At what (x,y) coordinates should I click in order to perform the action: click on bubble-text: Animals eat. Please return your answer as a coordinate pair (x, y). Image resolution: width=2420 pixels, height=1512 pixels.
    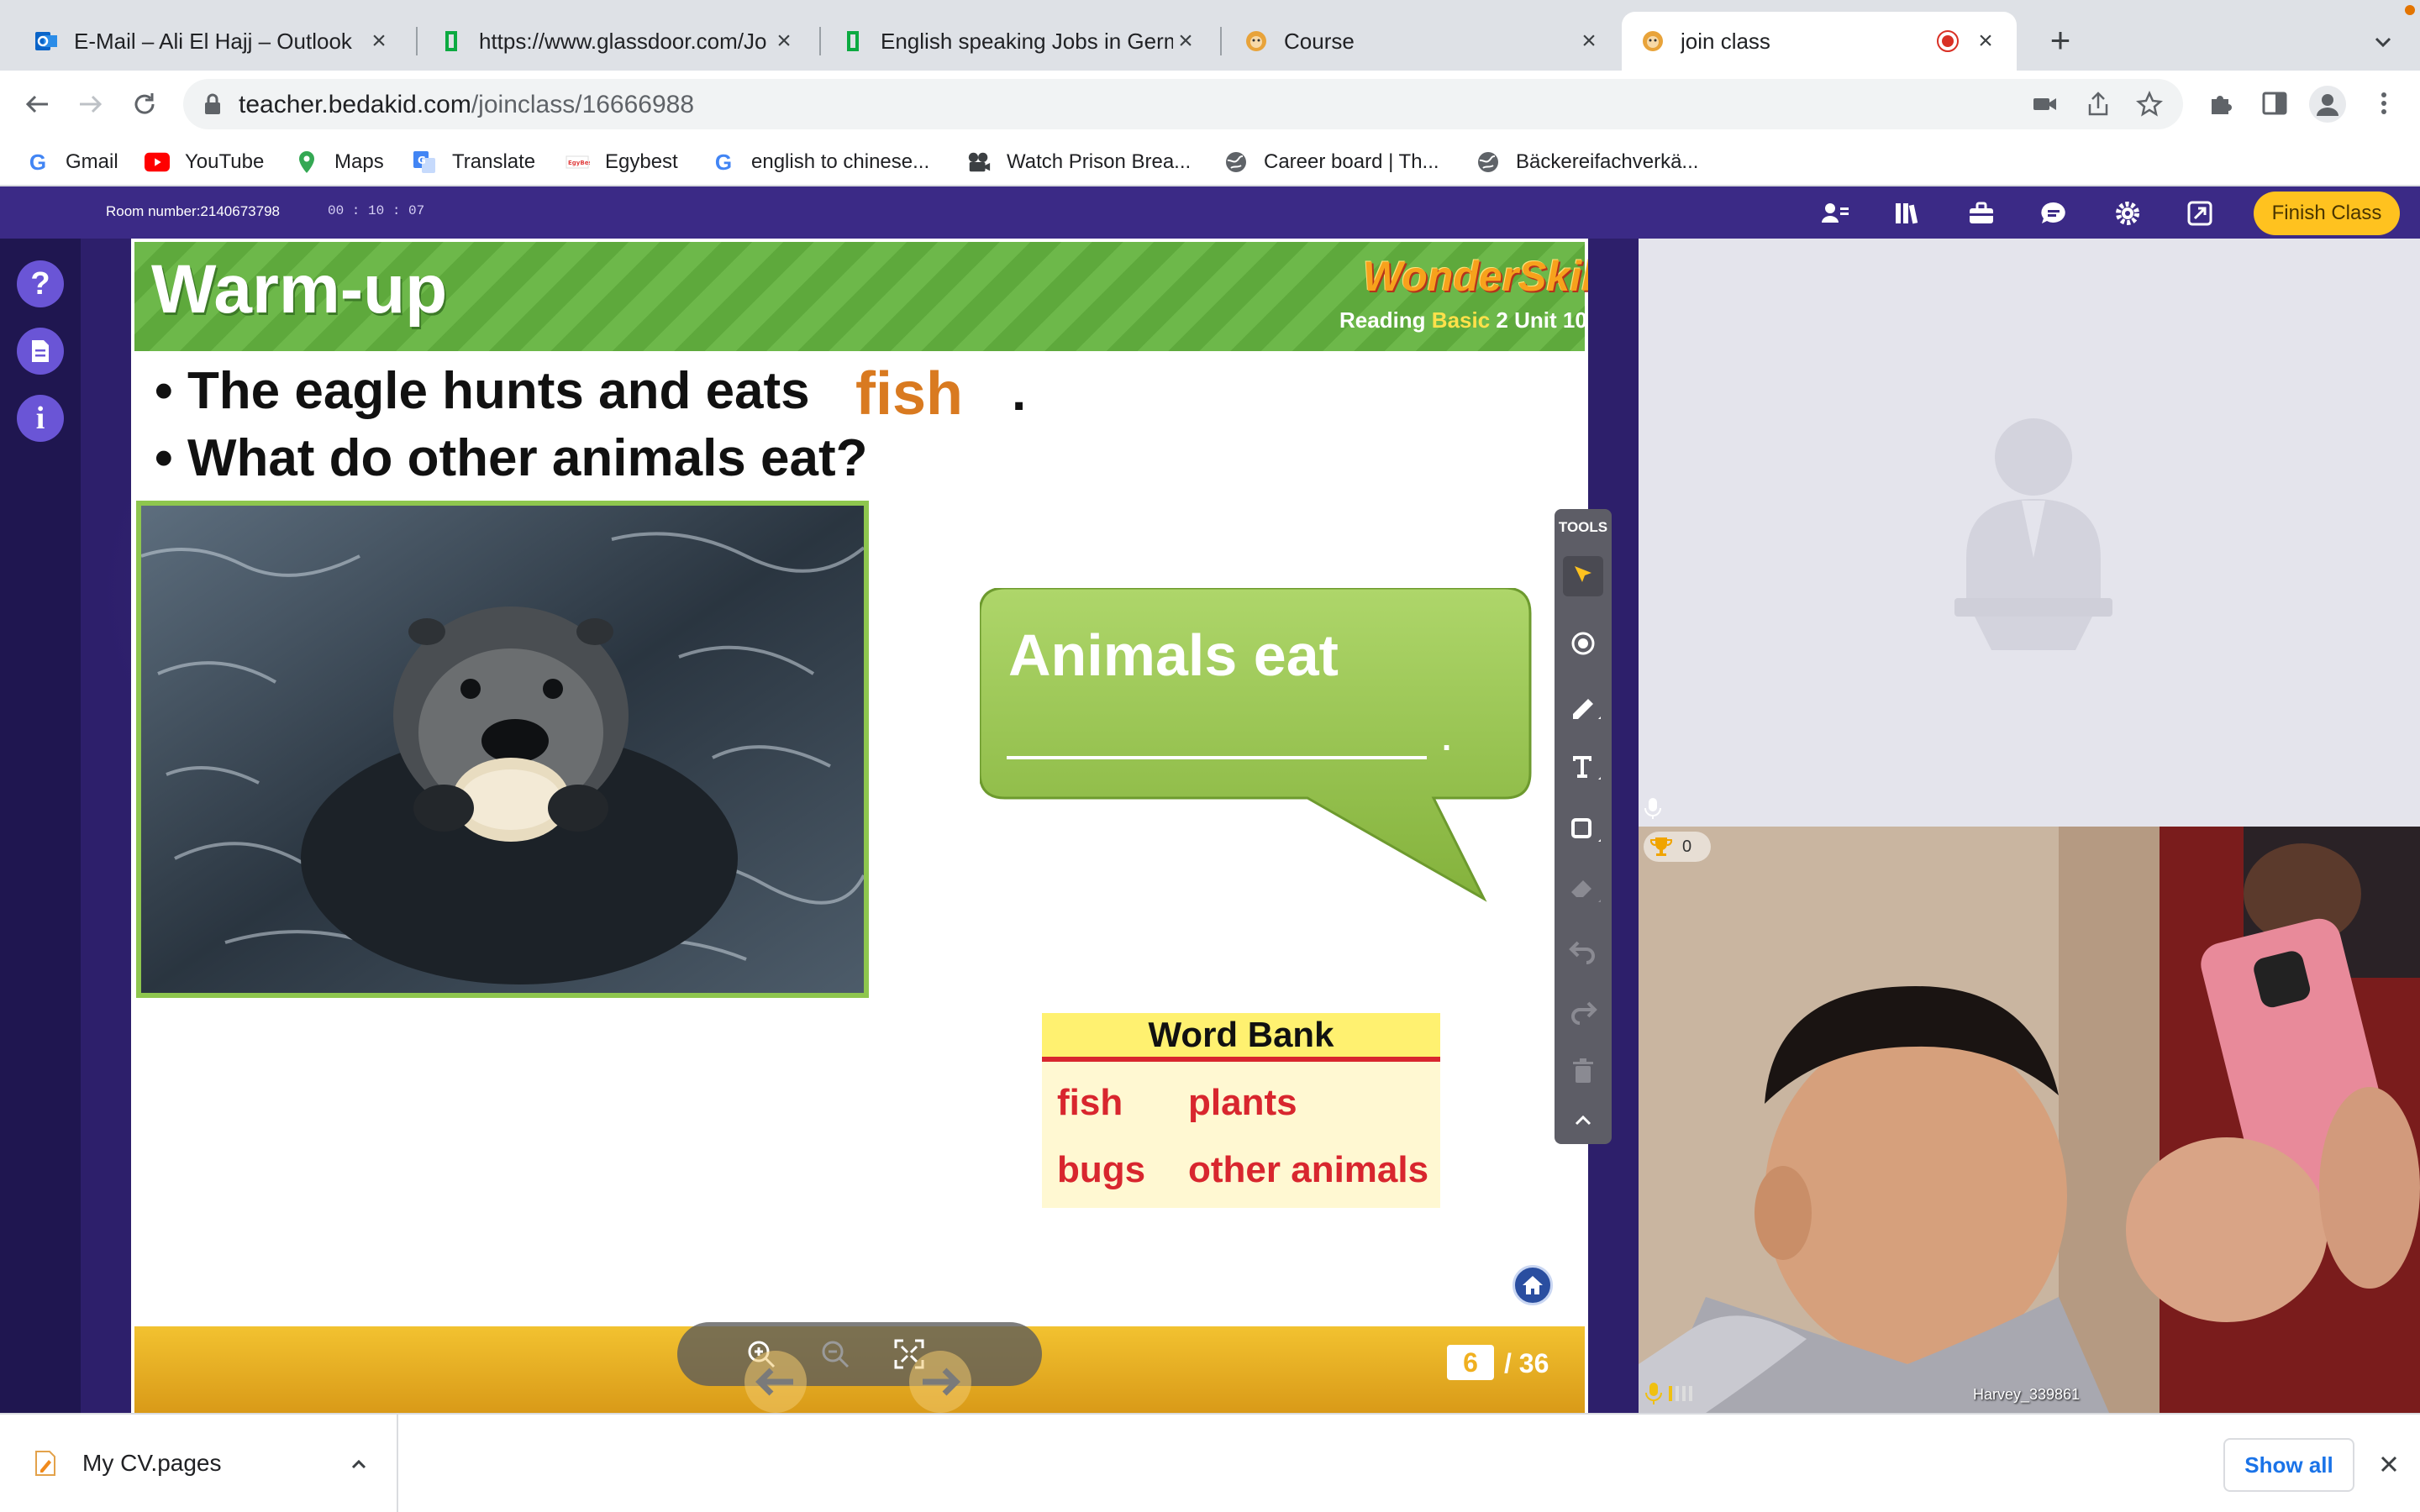
    Looking at the image, I should click on (1173, 655).